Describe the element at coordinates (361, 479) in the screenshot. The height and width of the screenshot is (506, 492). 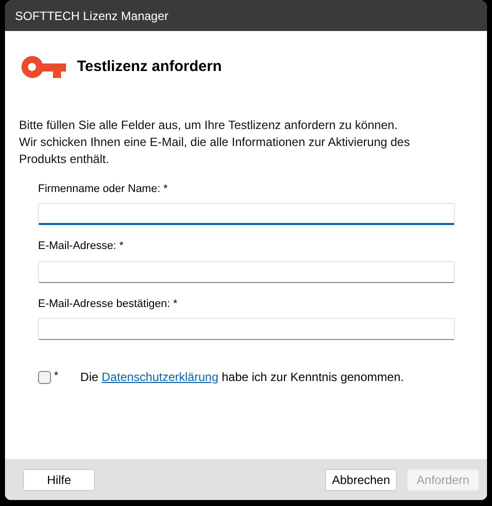
I see `cancel-button: Abbrechen` at that location.